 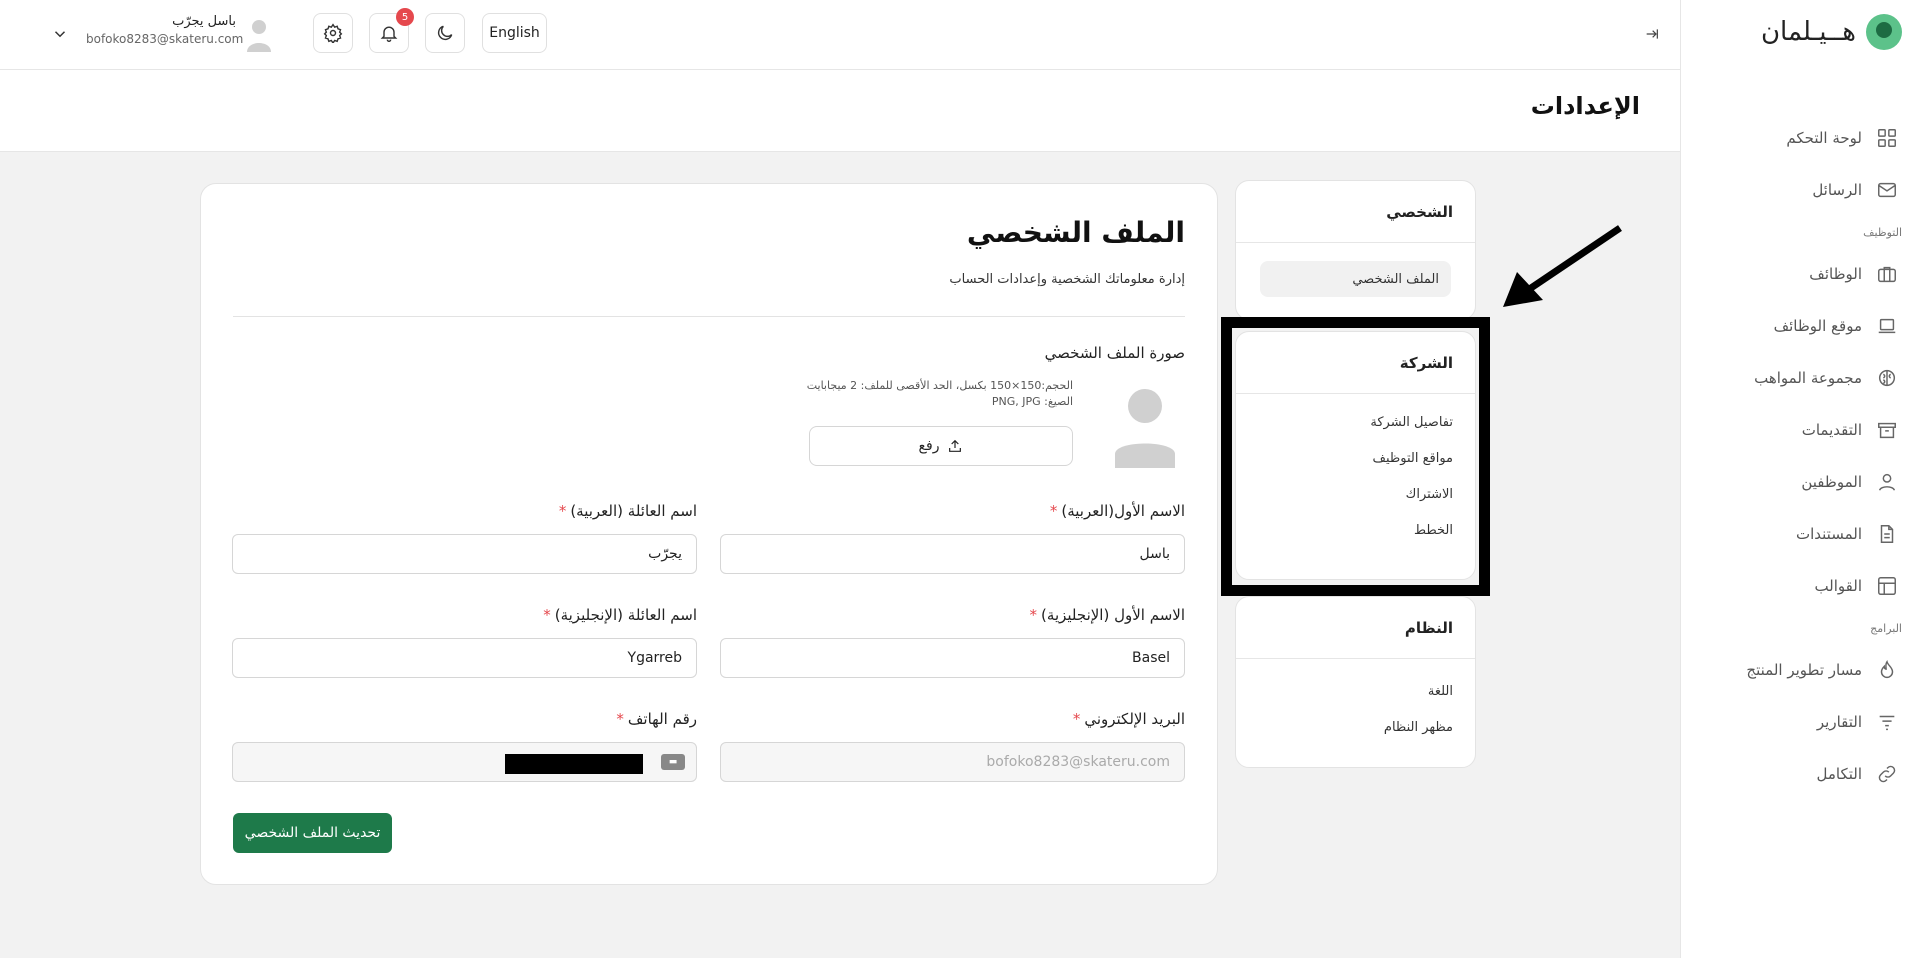 I want to click on moon-icon, so click(x=445, y=33).